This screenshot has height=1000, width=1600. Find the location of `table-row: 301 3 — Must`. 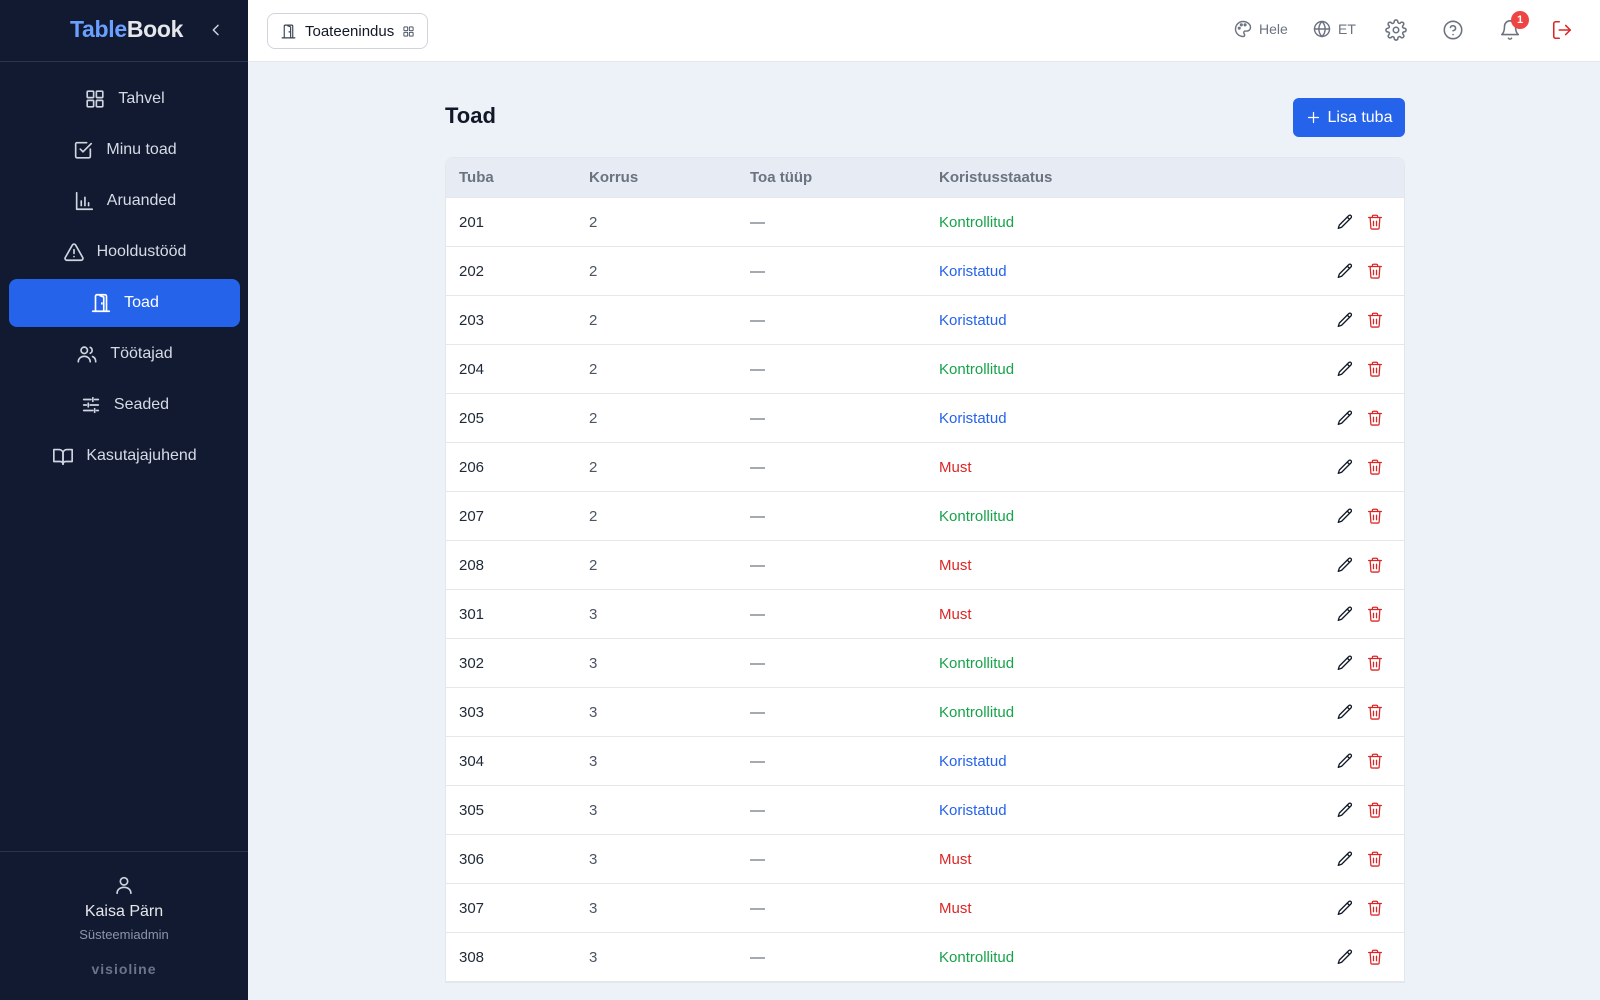

table-row: 301 3 — Must is located at coordinates (925, 614).